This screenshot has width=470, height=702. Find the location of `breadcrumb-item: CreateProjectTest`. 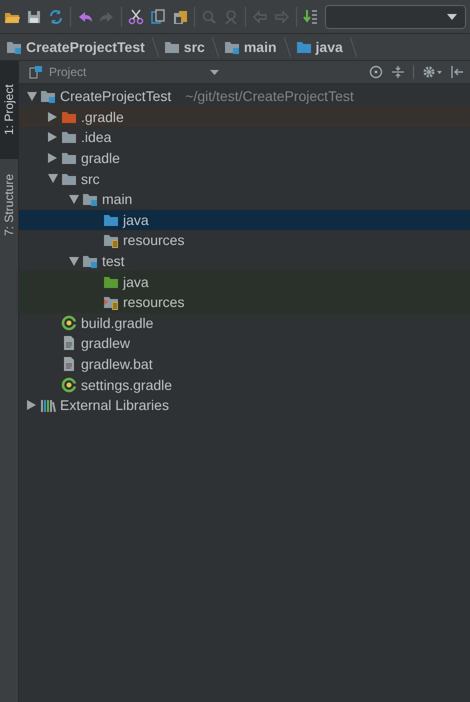

breadcrumb-item: CreateProjectTest is located at coordinates (75, 47).